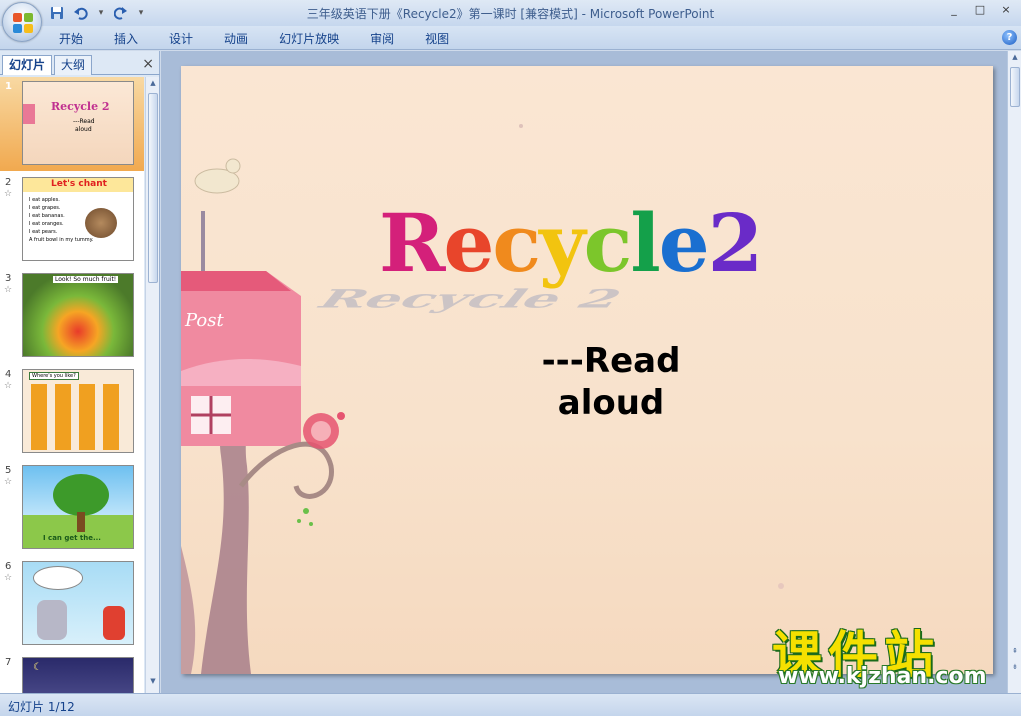 The width and height of the screenshot is (1021, 716). I want to click on ribbon: 开始 插入 设计 动画 幻灯片放映 审阅 视图 ?, so click(510, 38).